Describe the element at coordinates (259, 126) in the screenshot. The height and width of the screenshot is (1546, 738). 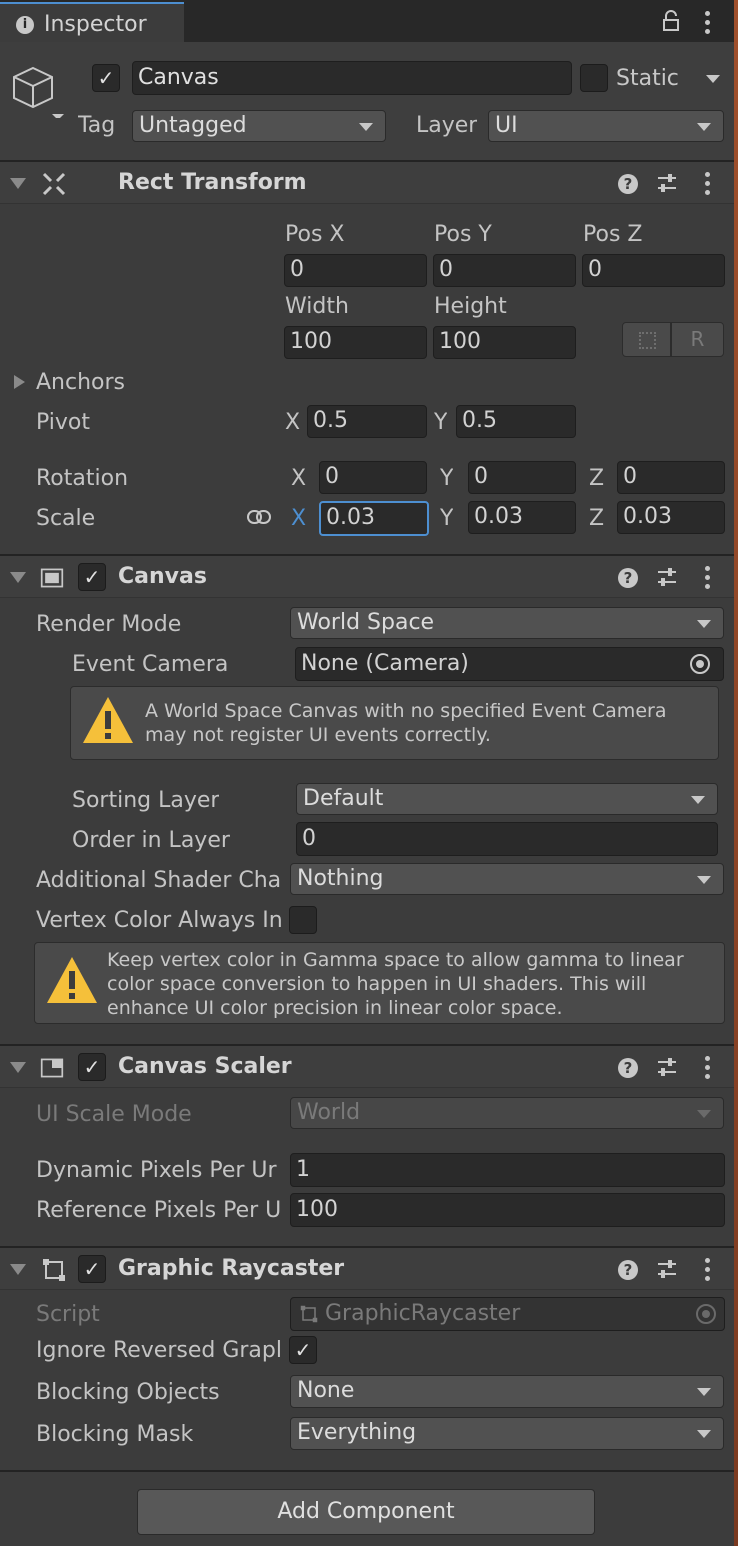
I see `tag-dropdown: Untagged` at that location.